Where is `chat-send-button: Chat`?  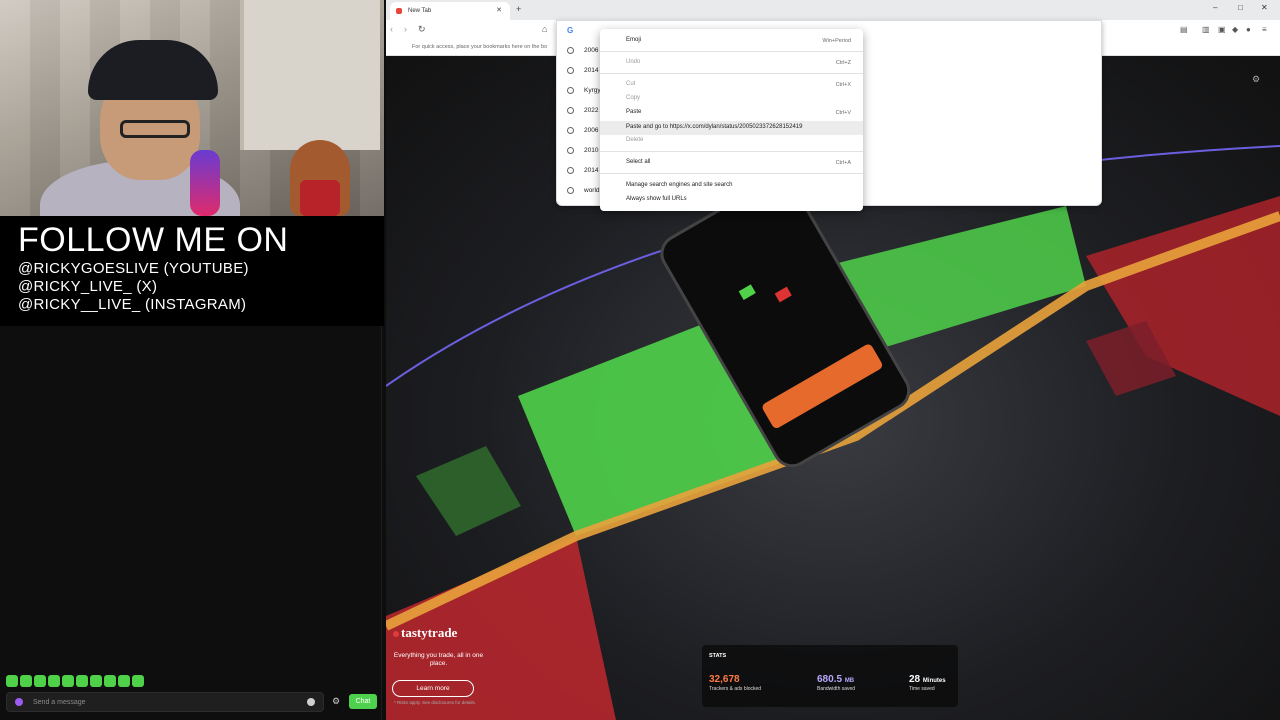
chat-send-button: Chat is located at coordinates (363, 701).